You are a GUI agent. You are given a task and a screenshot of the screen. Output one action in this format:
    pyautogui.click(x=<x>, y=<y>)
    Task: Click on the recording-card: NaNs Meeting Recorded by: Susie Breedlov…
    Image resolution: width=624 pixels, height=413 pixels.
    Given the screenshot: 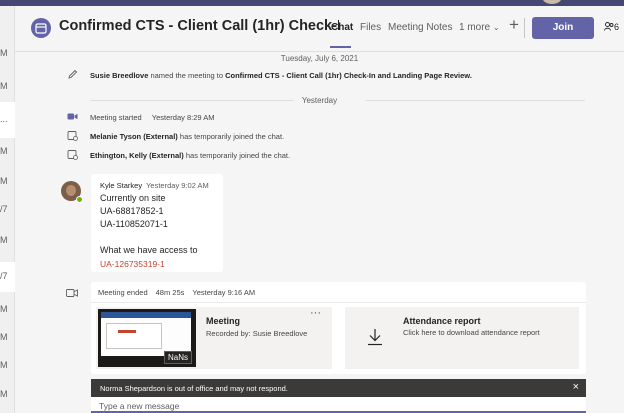 What is the action you would take?
    pyautogui.click(x=214, y=338)
    